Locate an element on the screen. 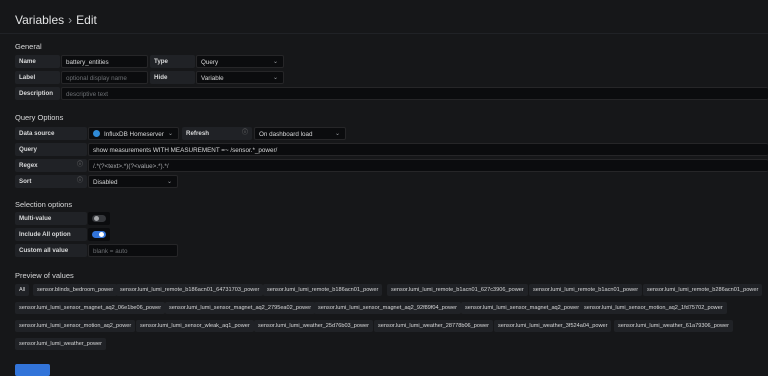  preview-value: sensor.lumi_lumi_remote_b1acn01_power is located at coordinates (586, 290).